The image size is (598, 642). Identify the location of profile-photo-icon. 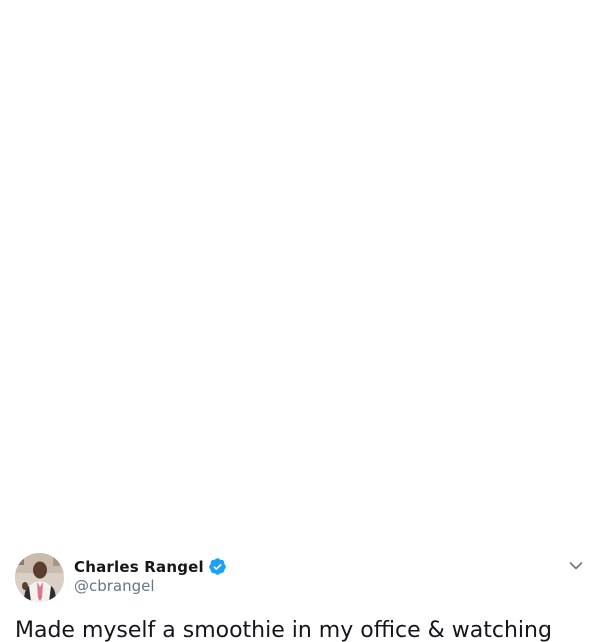
(39, 577).